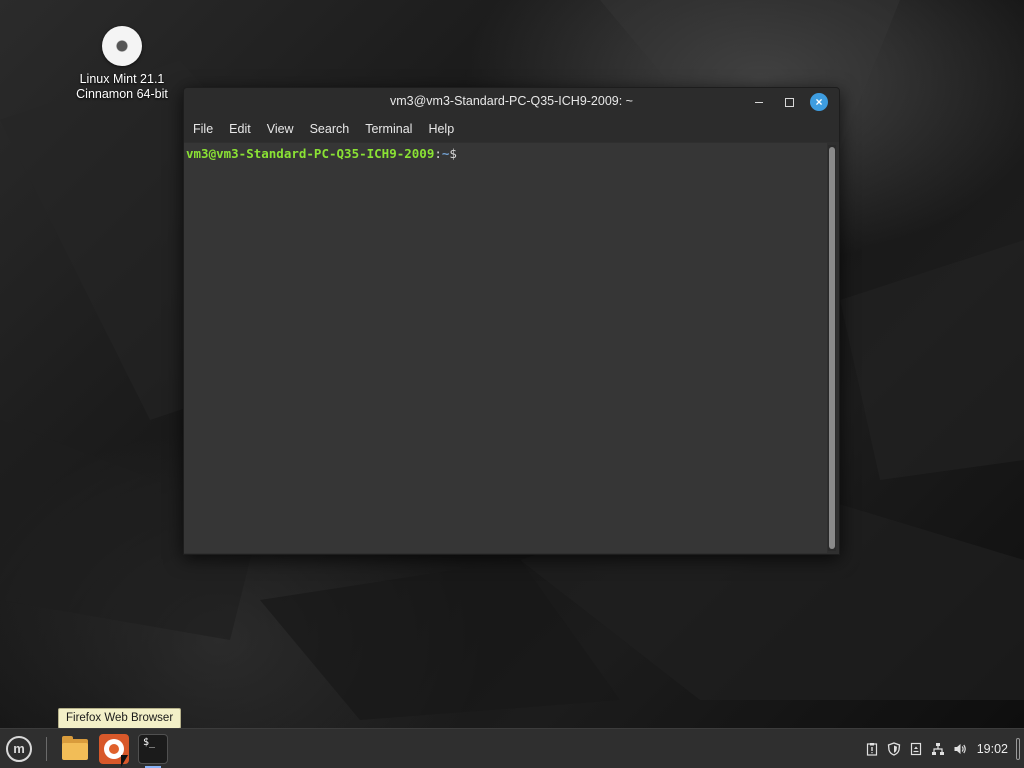 Image resolution: width=1024 pixels, height=768 pixels. I want to click on volume-icon, so click(960, 749).